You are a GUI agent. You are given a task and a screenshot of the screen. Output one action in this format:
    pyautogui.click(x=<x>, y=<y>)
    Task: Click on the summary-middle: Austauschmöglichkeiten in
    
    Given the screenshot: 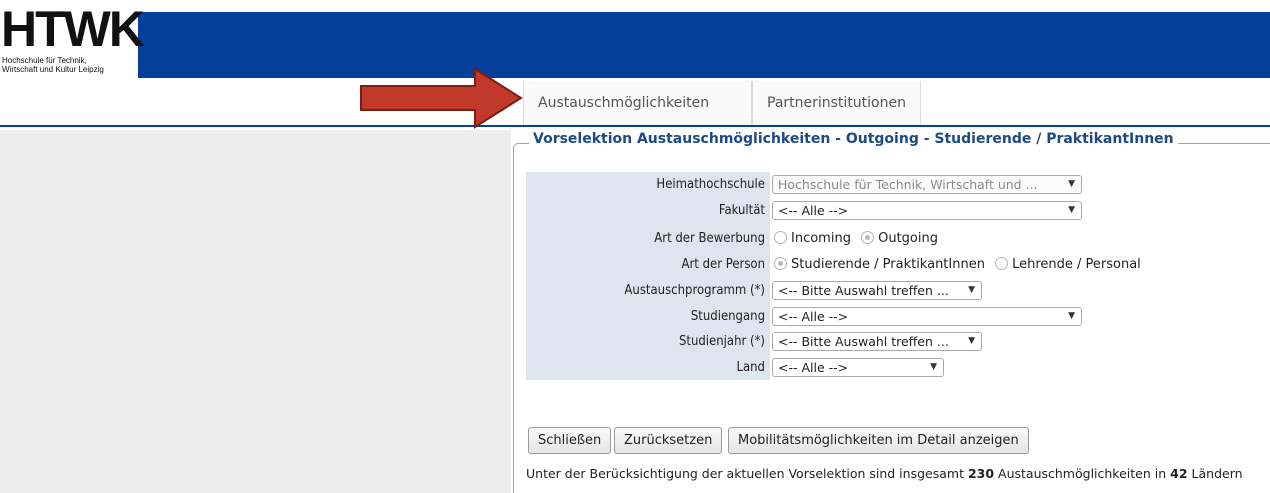 What is the action you would take?
    pyautogui.click(x=1082, y=473)
    